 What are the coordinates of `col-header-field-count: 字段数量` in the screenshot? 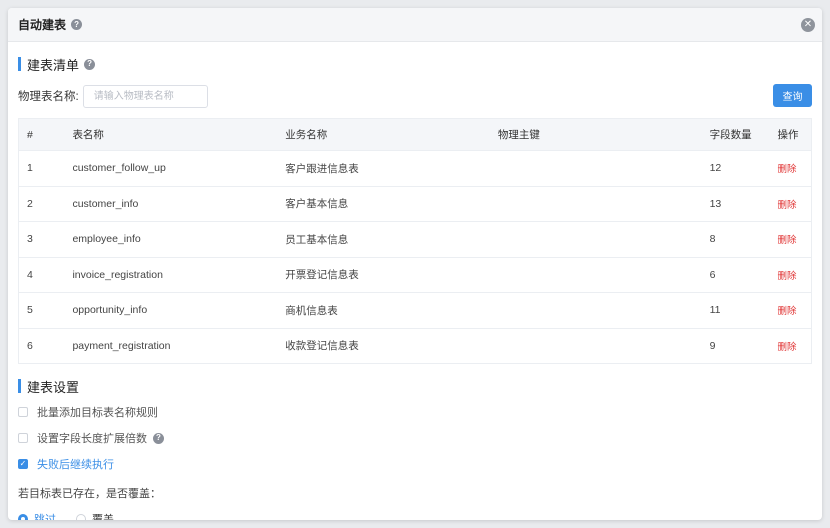 It's located at (735, 134).